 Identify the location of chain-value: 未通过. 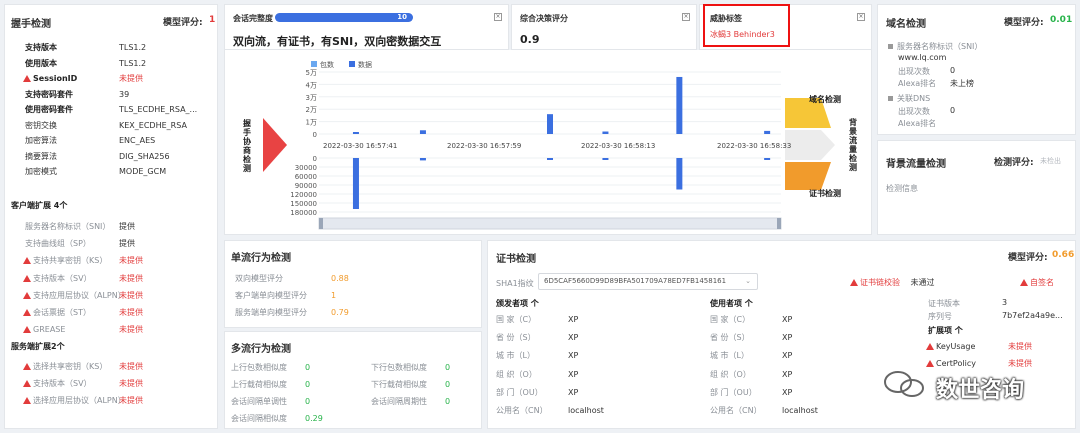
(922, 282).